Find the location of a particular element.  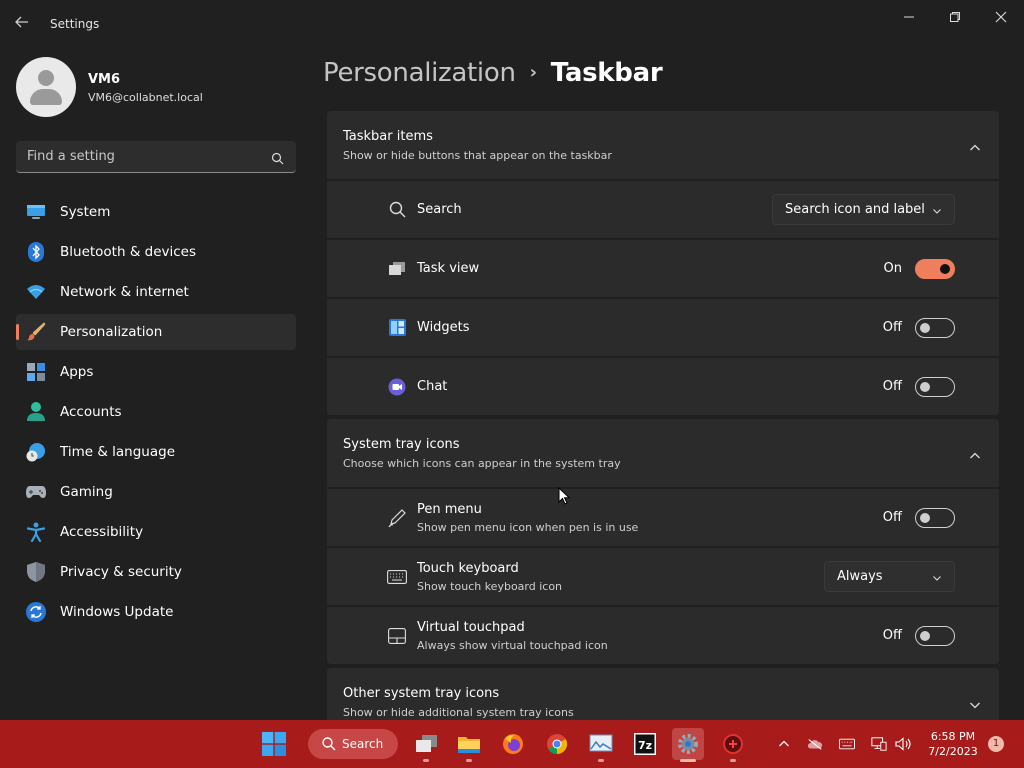

onedrive-icon is located at coordinates (815, 744).